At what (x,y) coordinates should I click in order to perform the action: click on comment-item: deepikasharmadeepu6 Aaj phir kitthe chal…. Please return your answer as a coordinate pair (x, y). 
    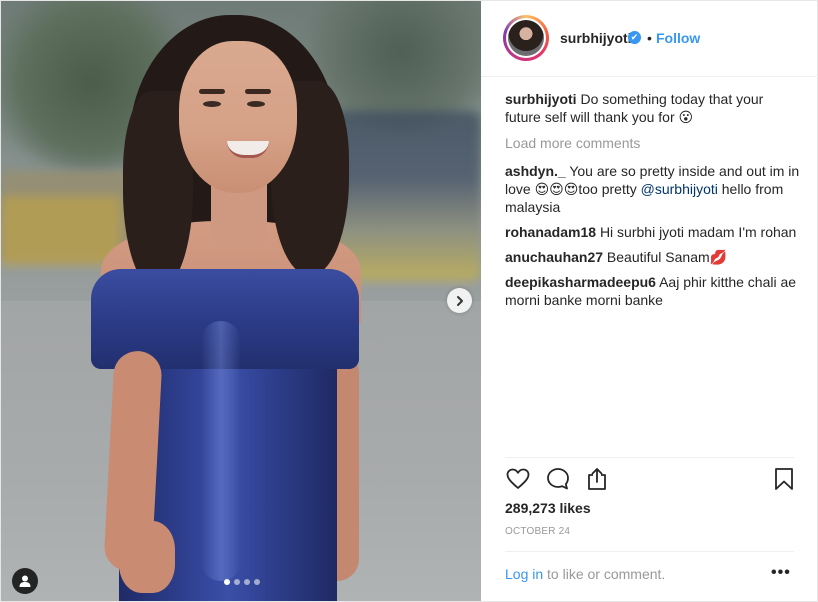
    Looking at the image, I should click on (652, 291).